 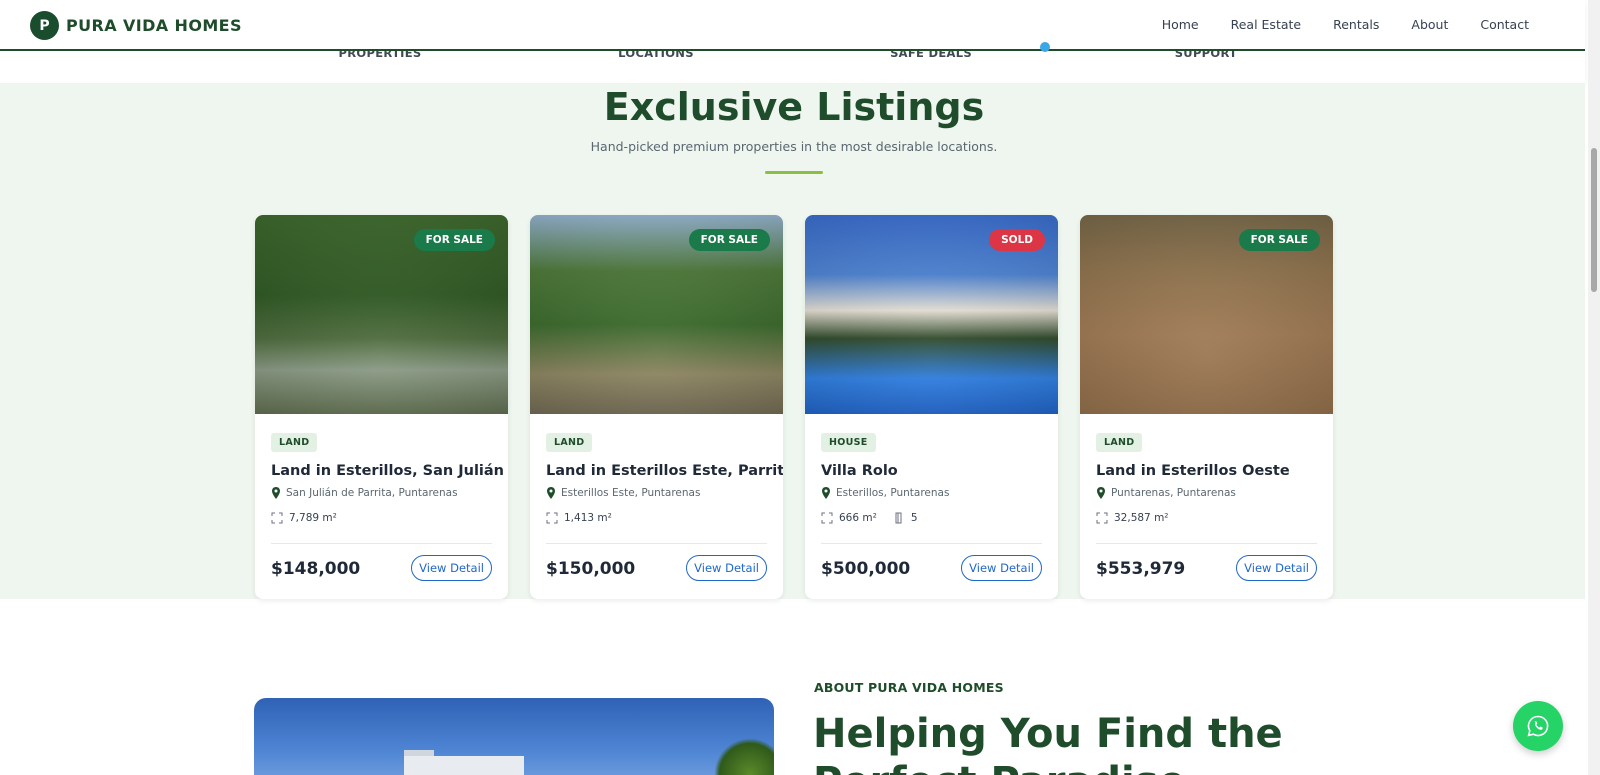 I want to click on main-nav: Home Real Estate Rentals About Contact, so click(x=1345, y=24).